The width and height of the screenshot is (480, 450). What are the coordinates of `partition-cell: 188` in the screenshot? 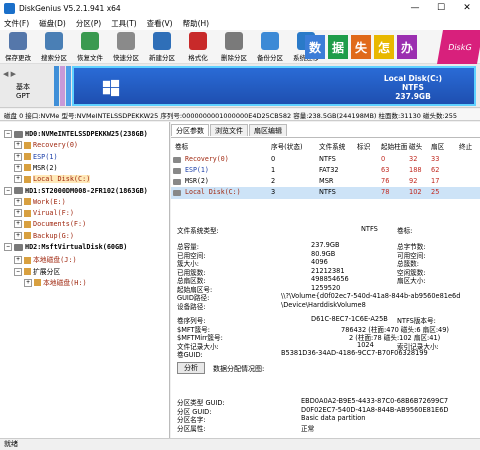 It's located at (415, 170).